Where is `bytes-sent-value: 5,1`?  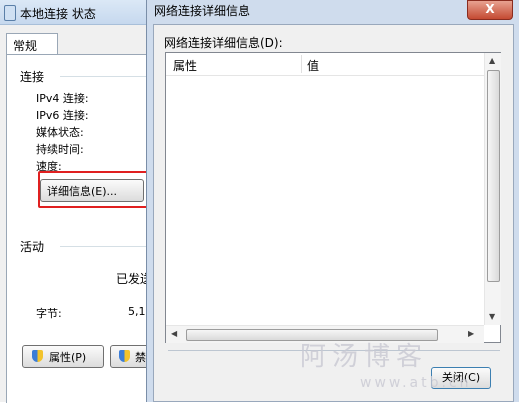
bytes-sent-value: 5,1 is located at coordinates (137, 311).